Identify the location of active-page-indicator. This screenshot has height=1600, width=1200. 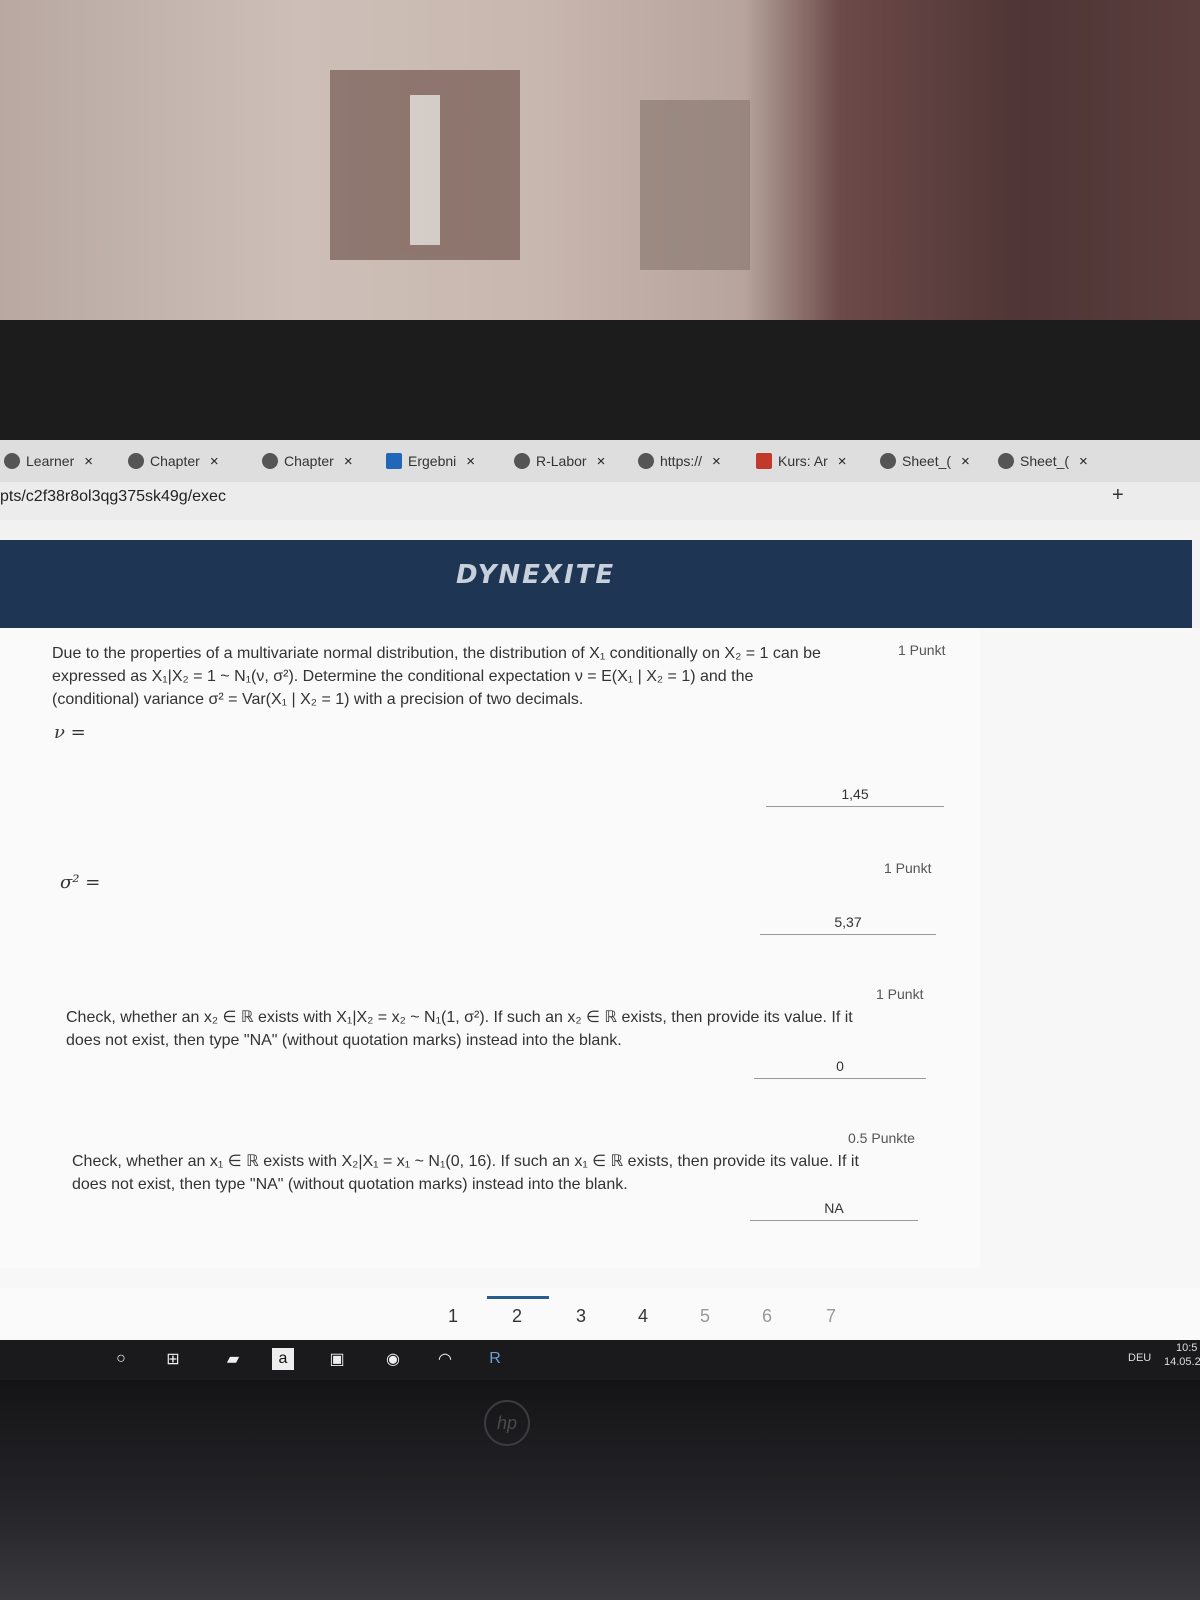
(518, 1297).